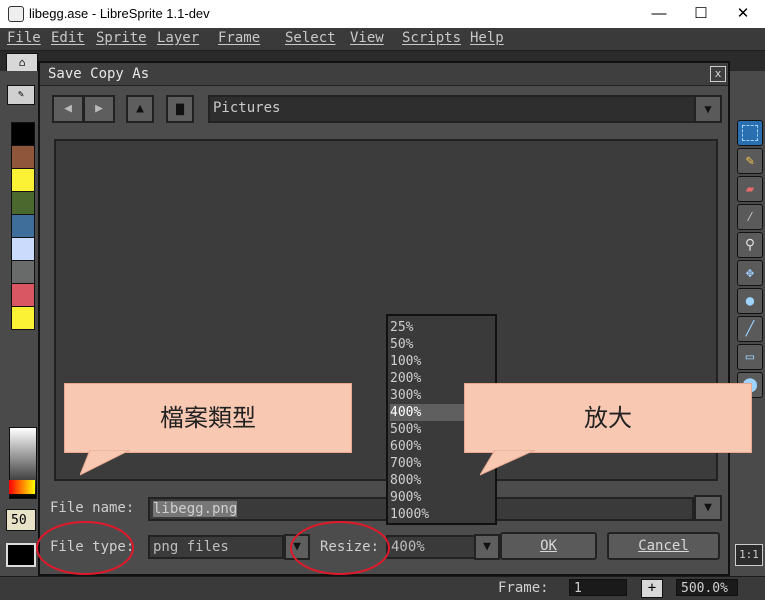 The width and height of the screenshot is (765, 600). Describe the element at coordinates (105, 463) in the screenshot. I see `file-type-callout-tail` at that location.